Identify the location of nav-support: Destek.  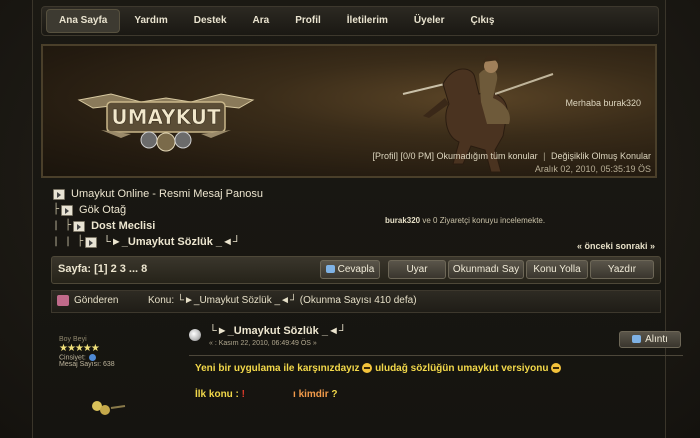
(210, 21).